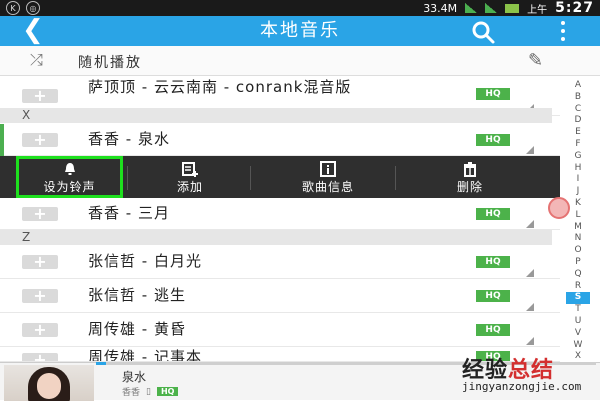 This screenshot has height=401, width=600. What do you see at coordinates (483, 32) in the screenshot?
I see `search-icon` at bounding box center [483, 32].